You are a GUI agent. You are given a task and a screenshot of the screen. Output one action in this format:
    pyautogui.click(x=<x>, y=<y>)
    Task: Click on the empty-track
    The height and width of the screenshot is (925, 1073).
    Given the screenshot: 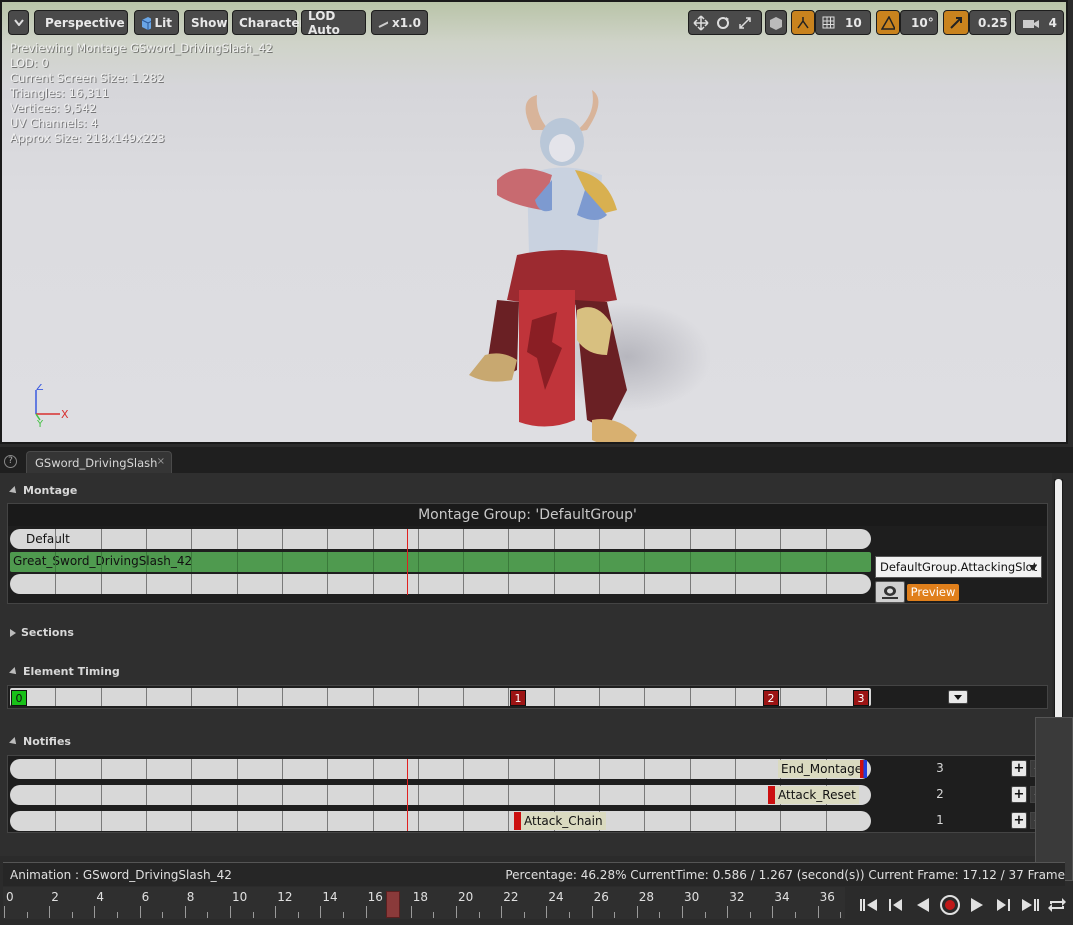 What is the action you would take?
    pyautogui.click(x=440, y=584)
    